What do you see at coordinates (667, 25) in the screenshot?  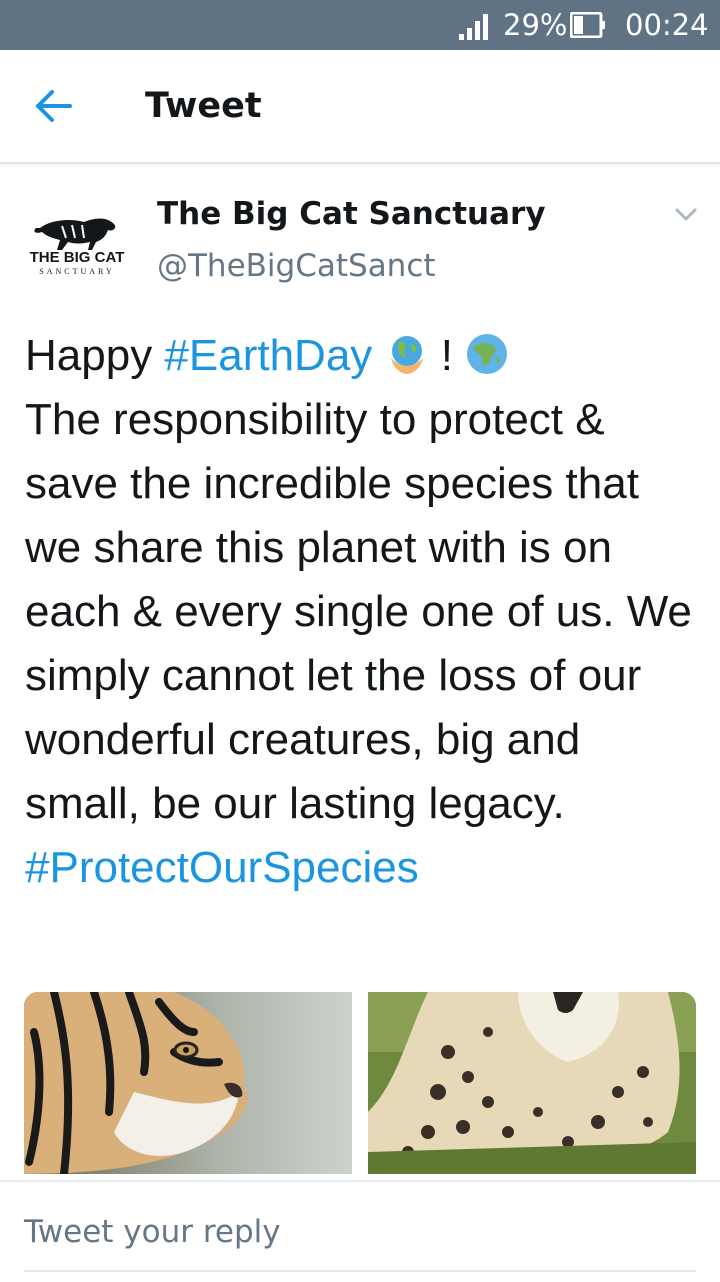 I see `clock: 00:24` at bounding box center [667, 25].